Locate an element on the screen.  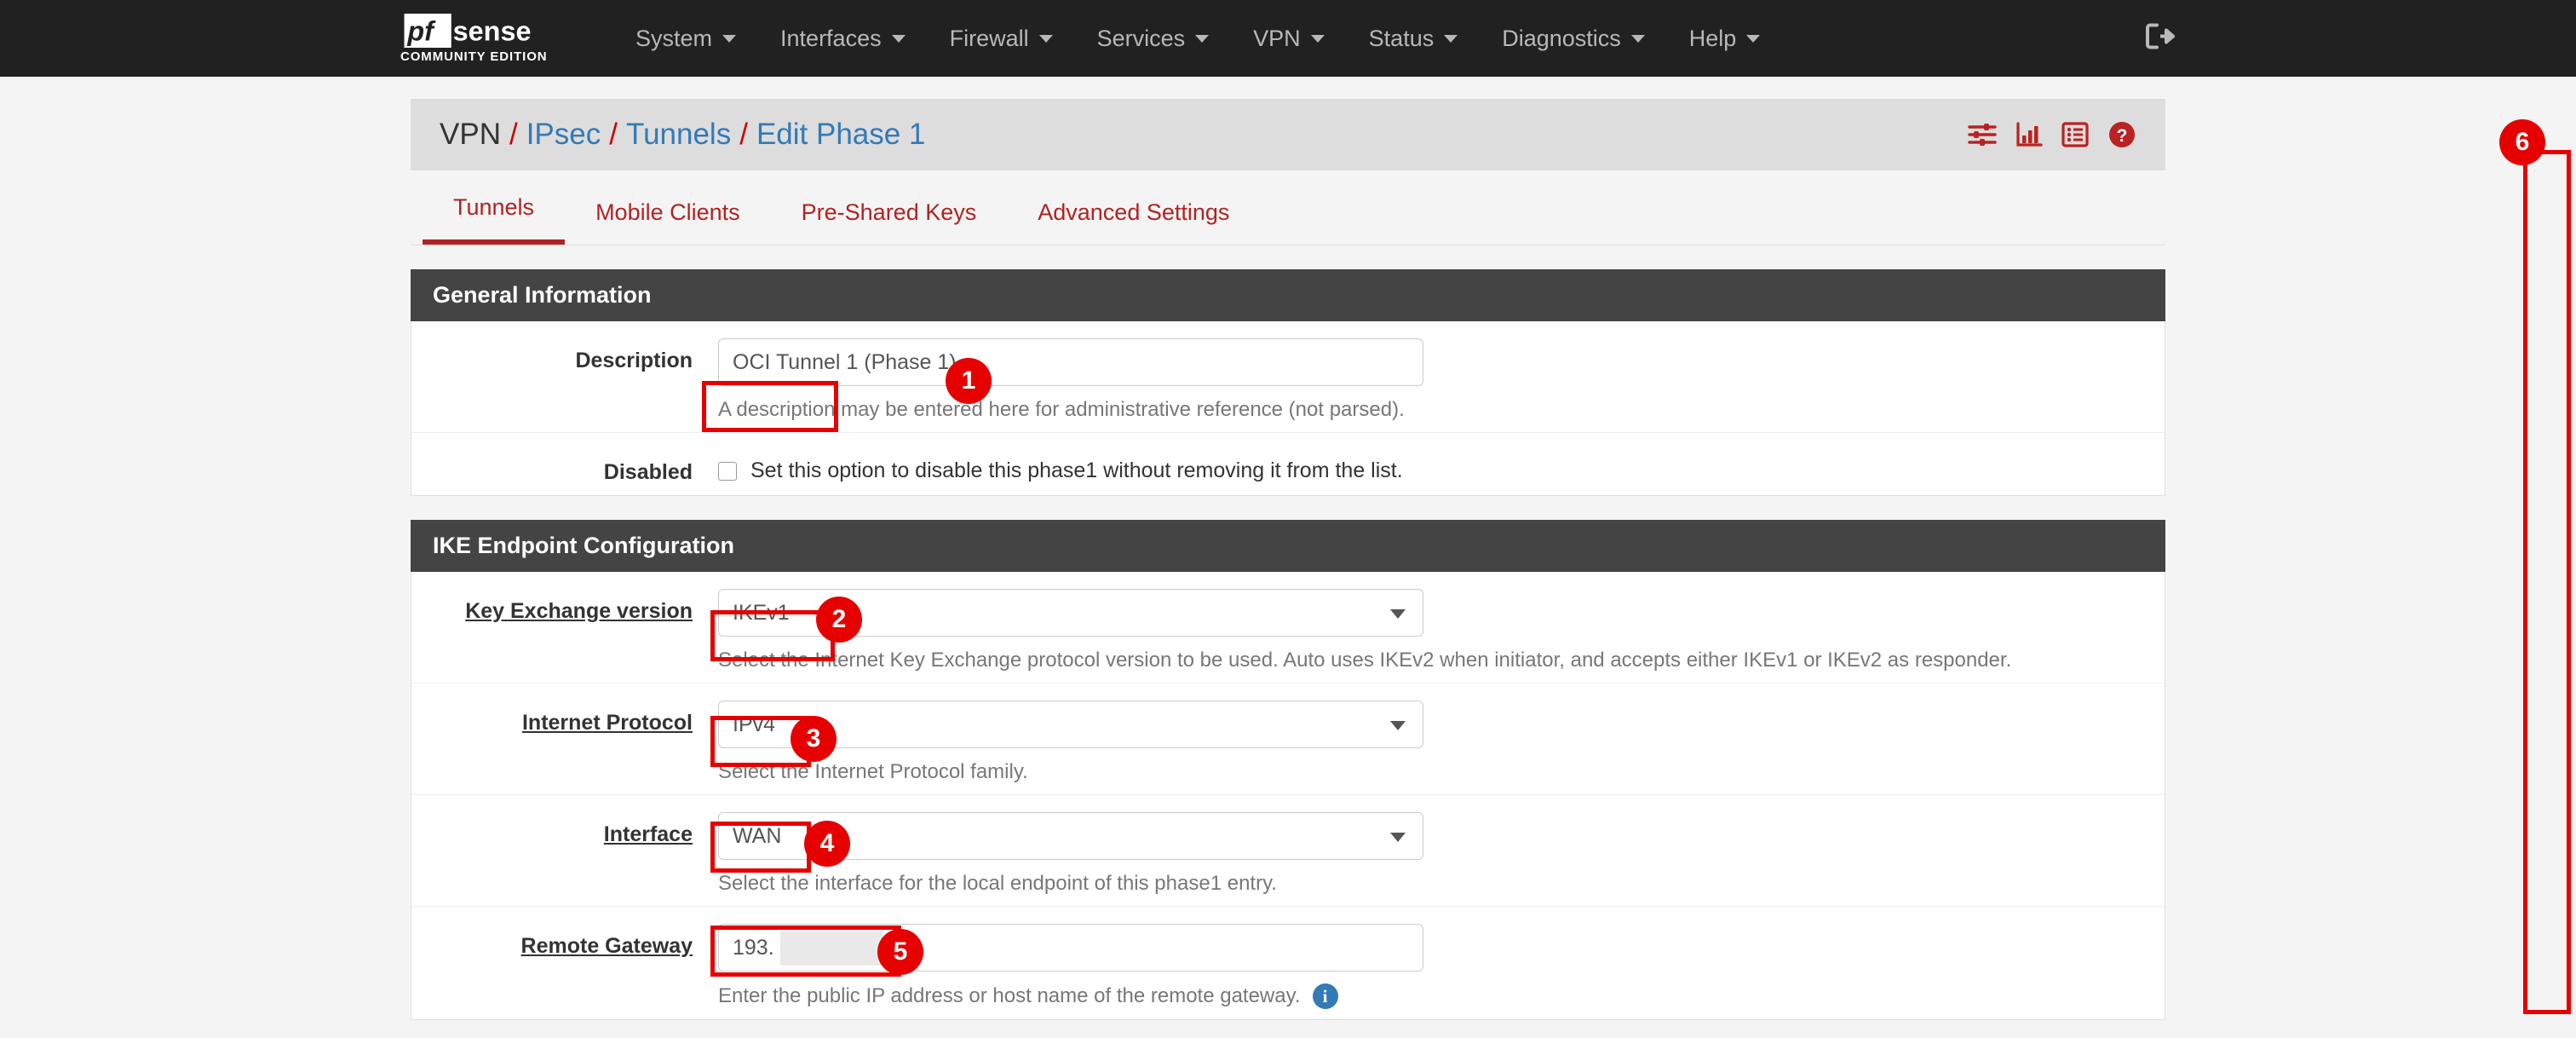
nav-item-firewall: Firewall is located at coordinates (1002, 39).